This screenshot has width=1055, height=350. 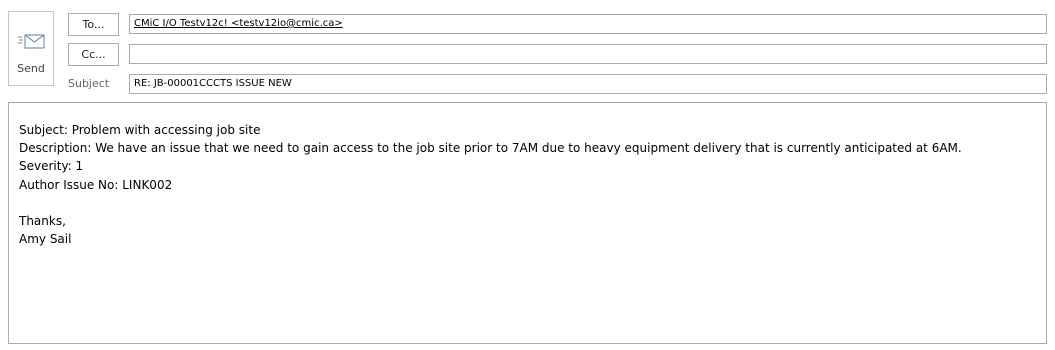 I want to click on to-recipient: CMiC I/O Testv12c! <testv12io@cmic.ca>, so click(x=238, y=23).